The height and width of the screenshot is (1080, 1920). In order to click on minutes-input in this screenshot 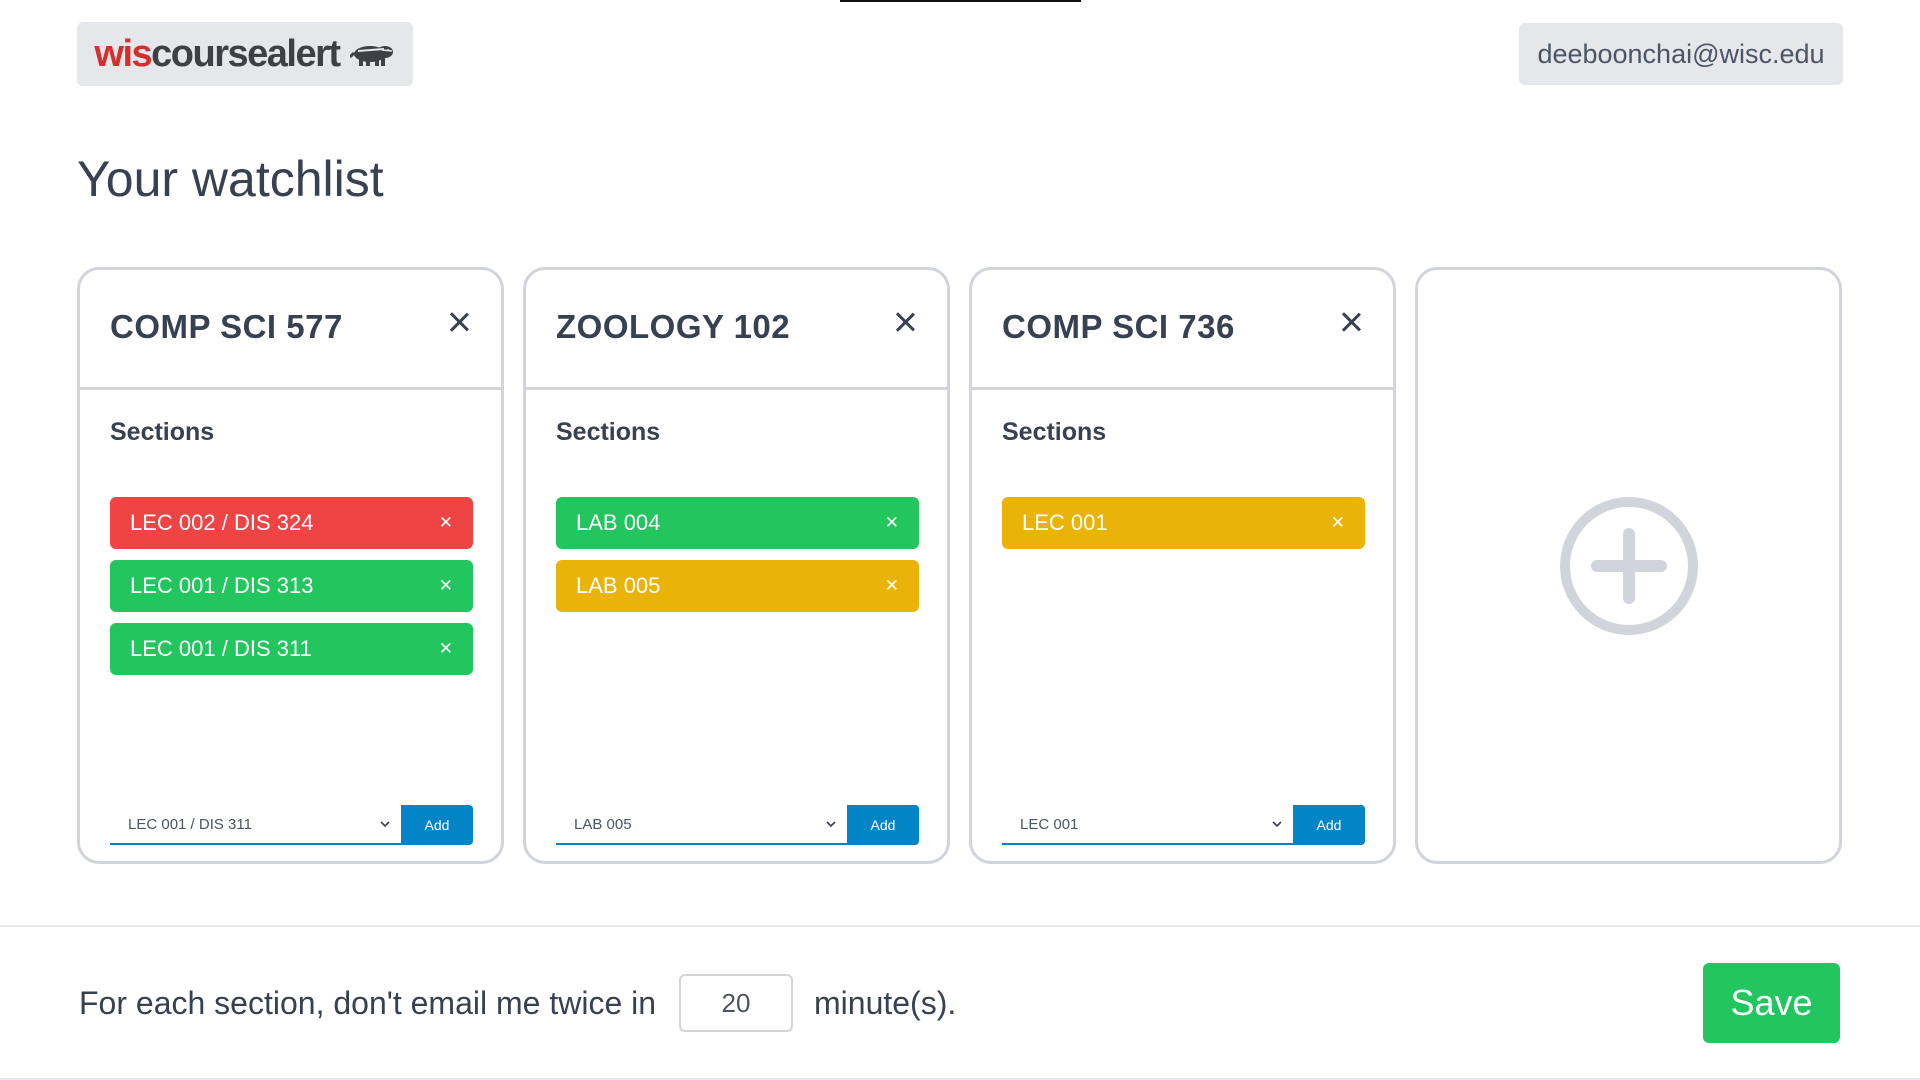, I will do `click(736, 1003)`.